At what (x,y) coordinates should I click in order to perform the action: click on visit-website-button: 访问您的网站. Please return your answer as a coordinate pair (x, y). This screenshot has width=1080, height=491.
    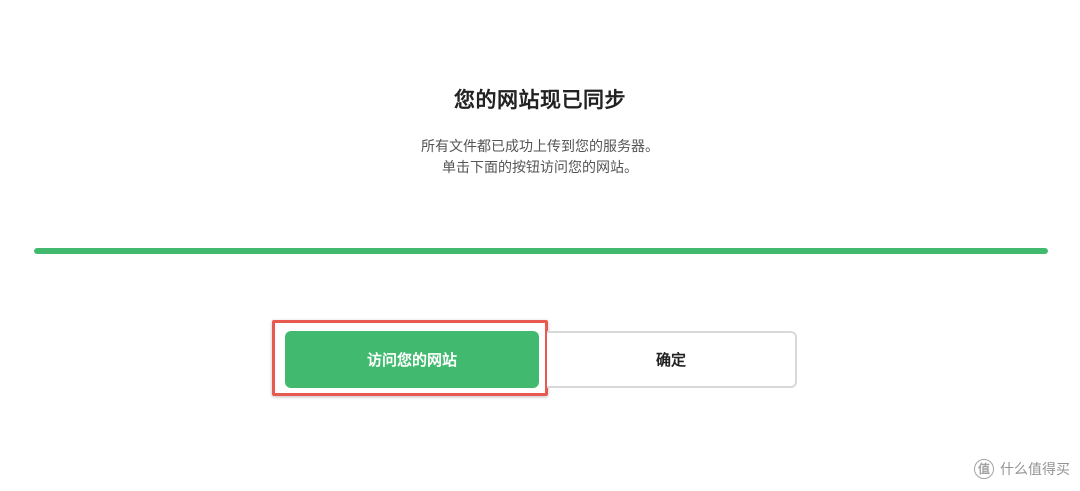
    Looking at the image, I should click on (412, 359).